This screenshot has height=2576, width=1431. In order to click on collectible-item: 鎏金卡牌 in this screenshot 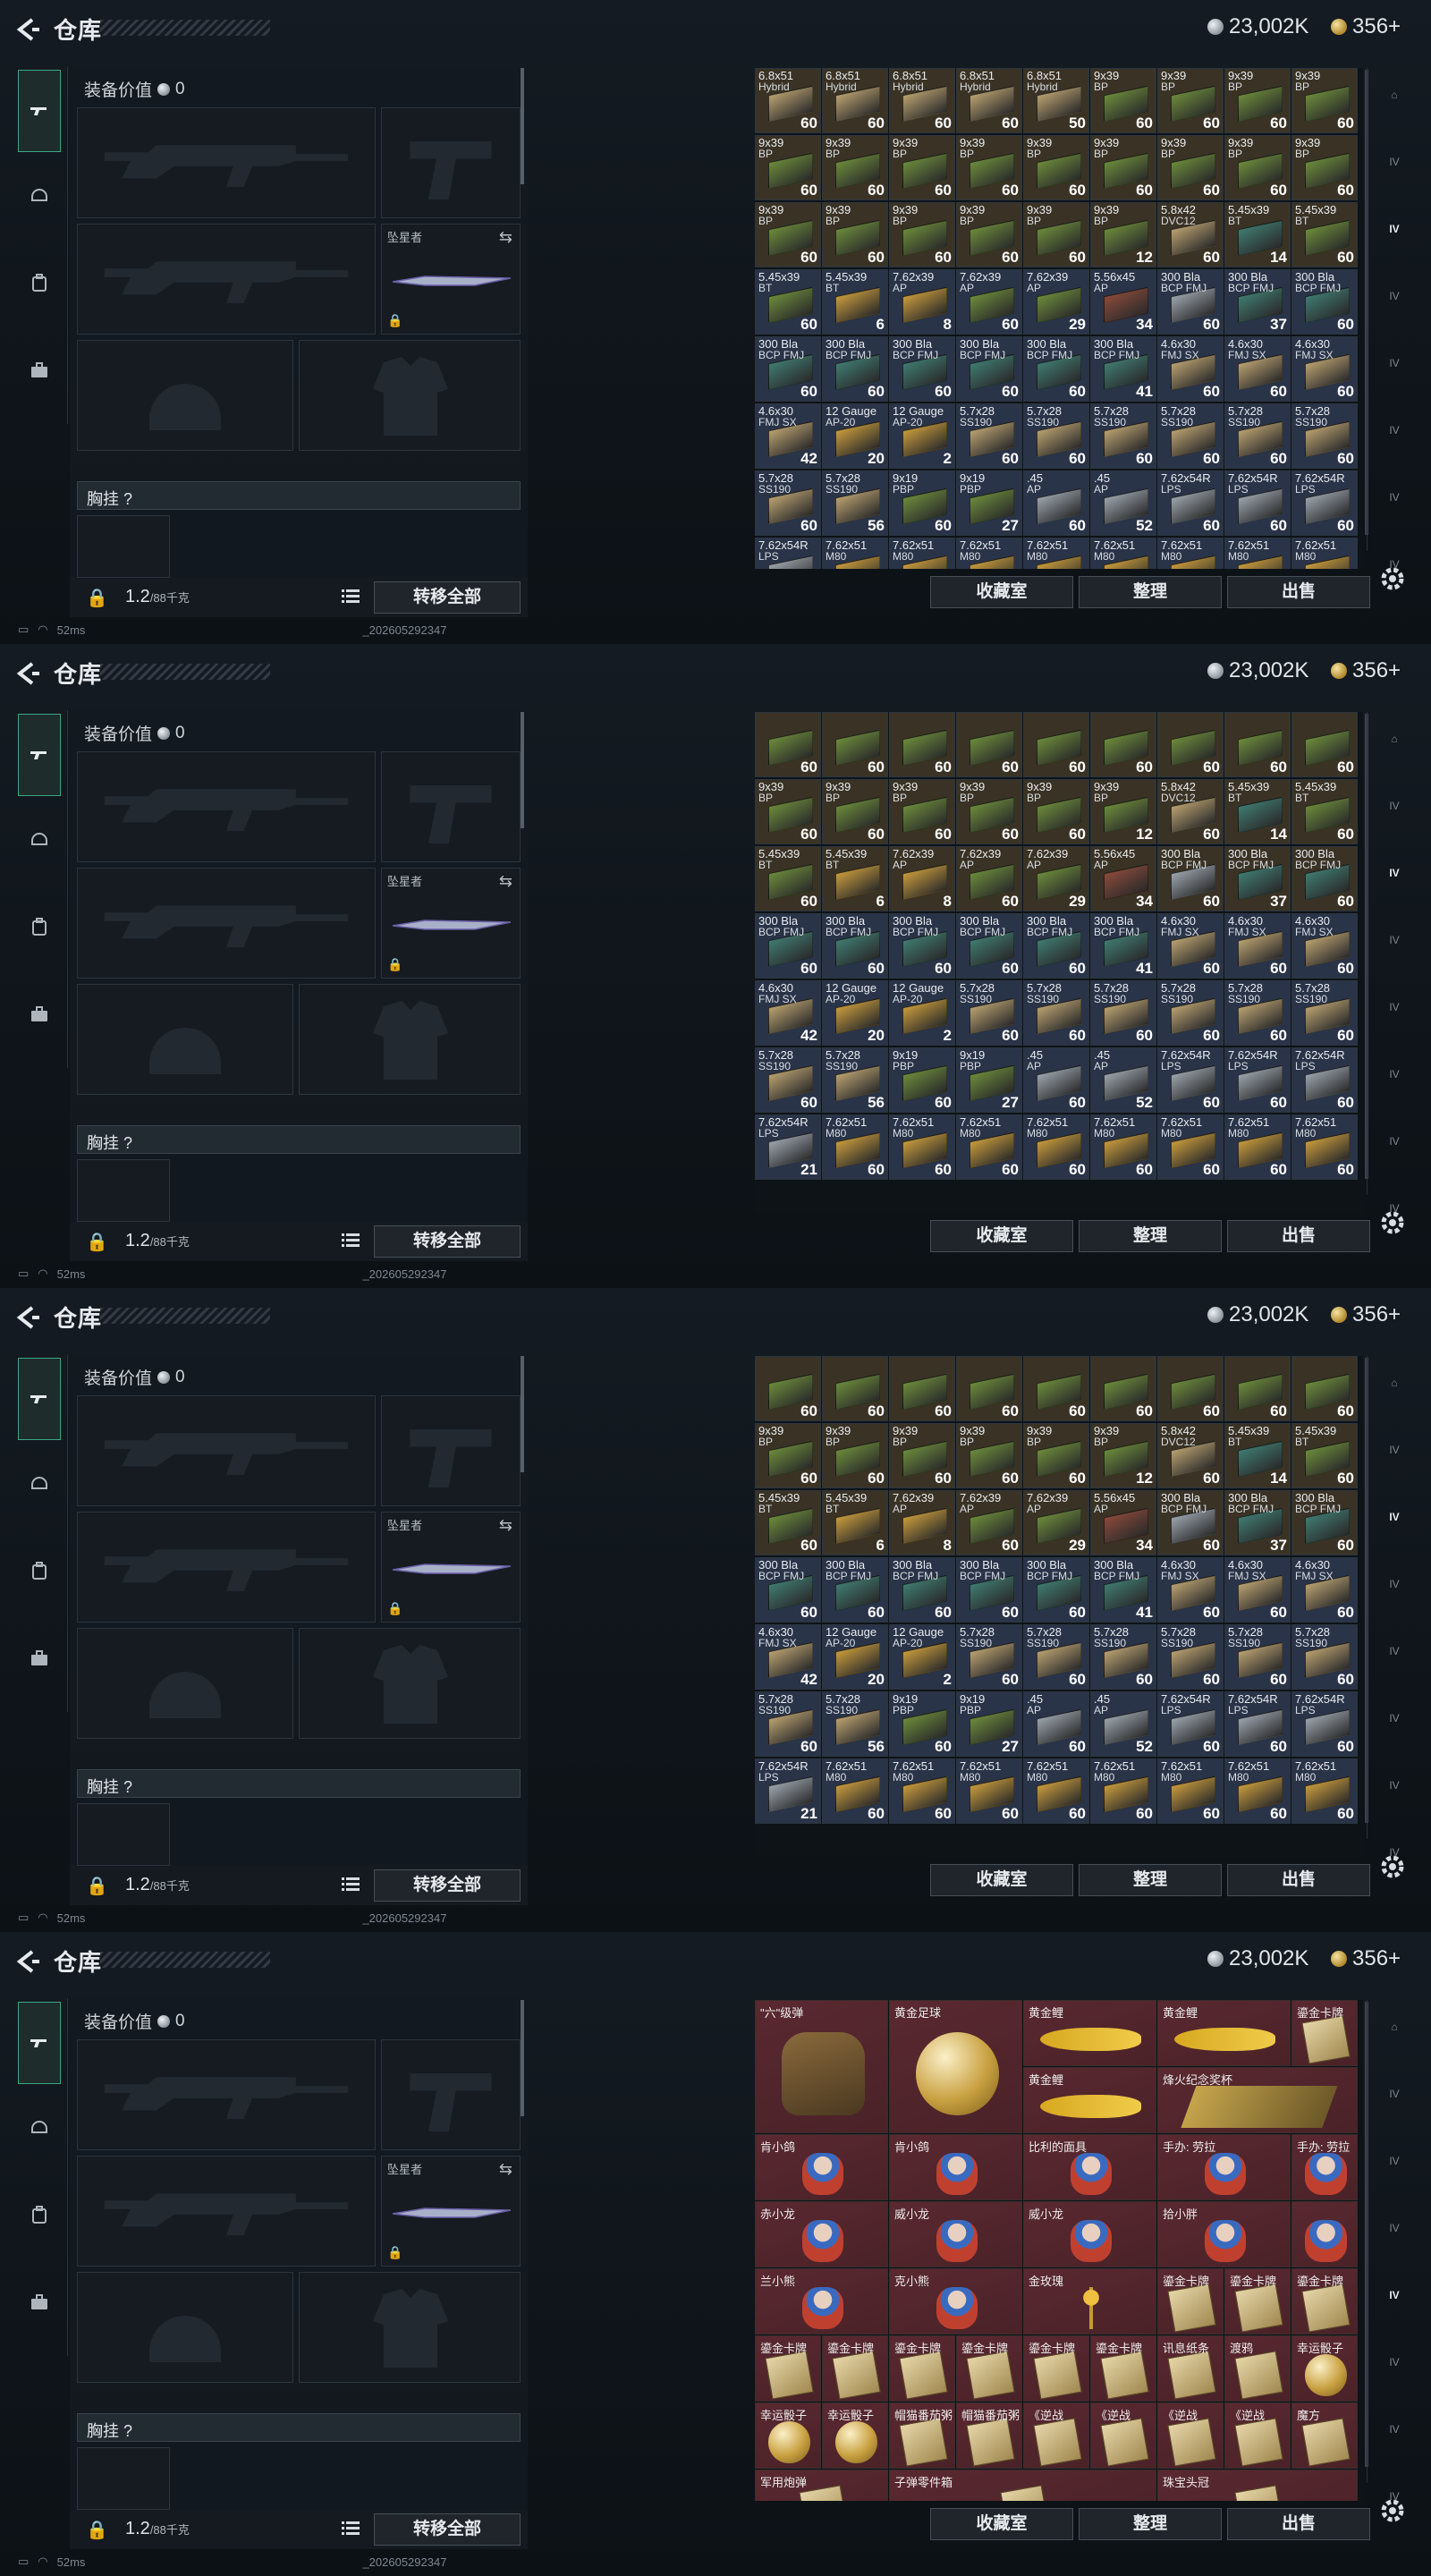, I will do `click(855, 2368)`.